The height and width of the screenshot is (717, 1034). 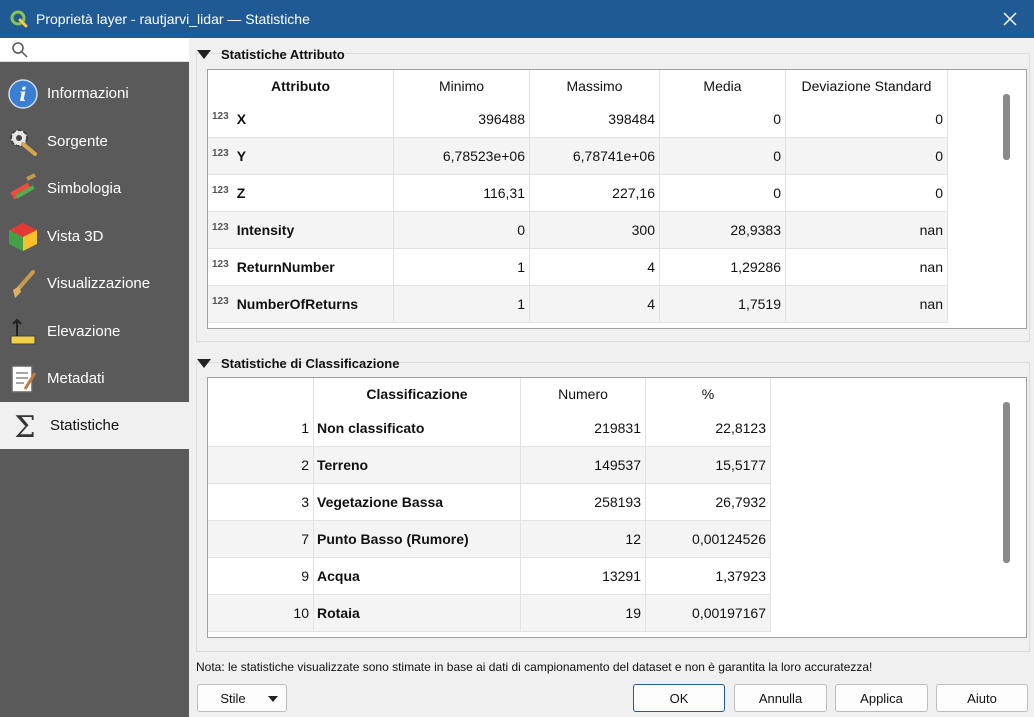 What do you see at coordinates (233, 698) in the screenshot?
I see `style-button-label: Stile` at bounding box center [233, 698].